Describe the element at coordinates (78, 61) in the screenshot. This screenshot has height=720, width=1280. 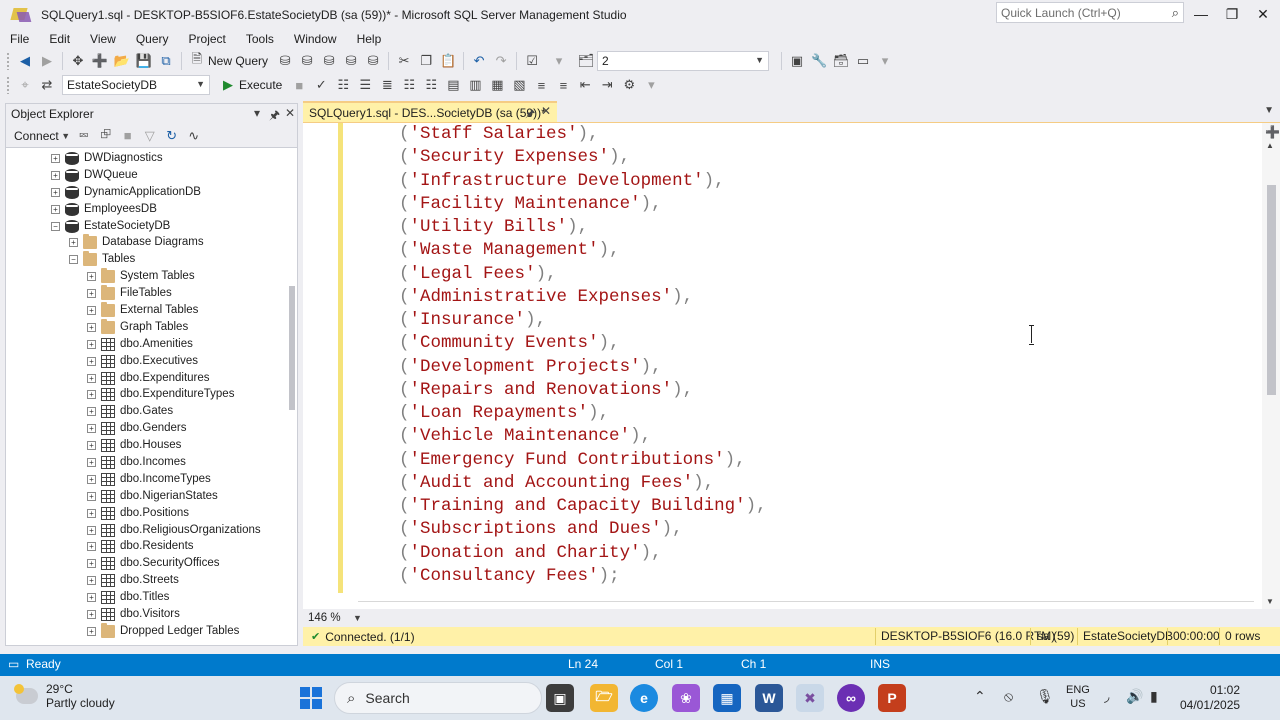
I see `new-project-icon: ✥` at that location.